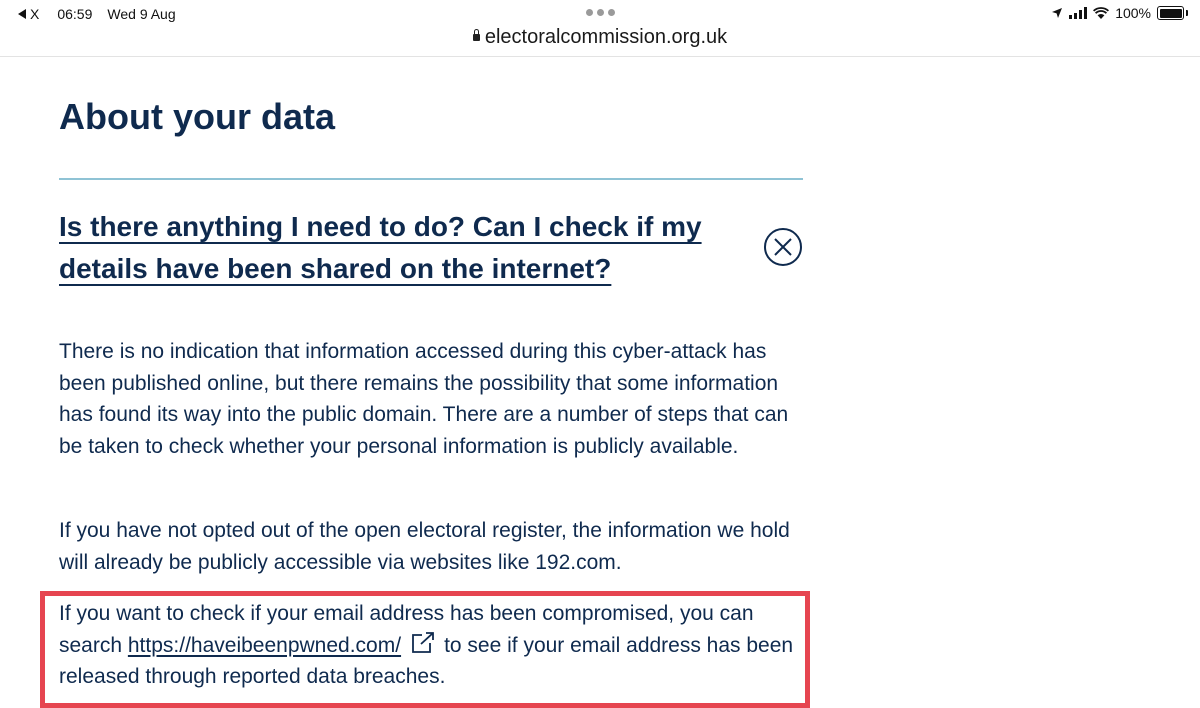  I want to click on status-bar-left: X 06:59 Wed 9 Aug, so click(97, 14).